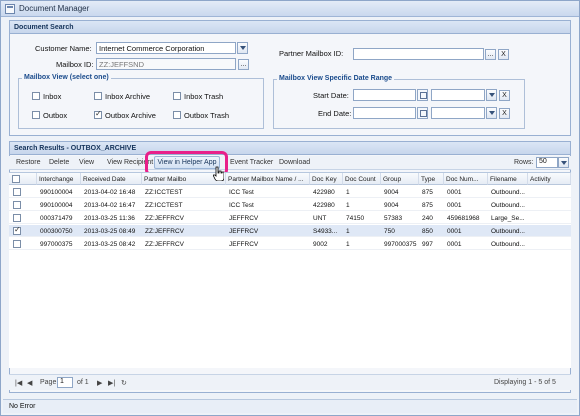 The height and width of the screenshot is (416, 580). What do you see at coordinates (311, 53) in the screenshot?
I see `partner-mailbox-label: Partner Mailbox ID:` at bounding box center [311, 53].